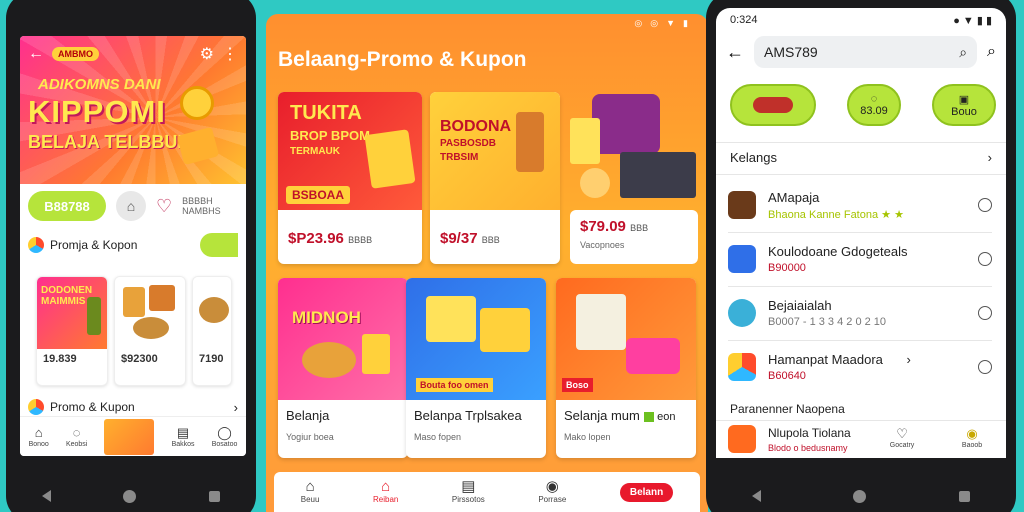 Image resolution: width=1024 pixels, height=512 pixels. I want to click on card-image-text: TUKITA, so click(326, 113).